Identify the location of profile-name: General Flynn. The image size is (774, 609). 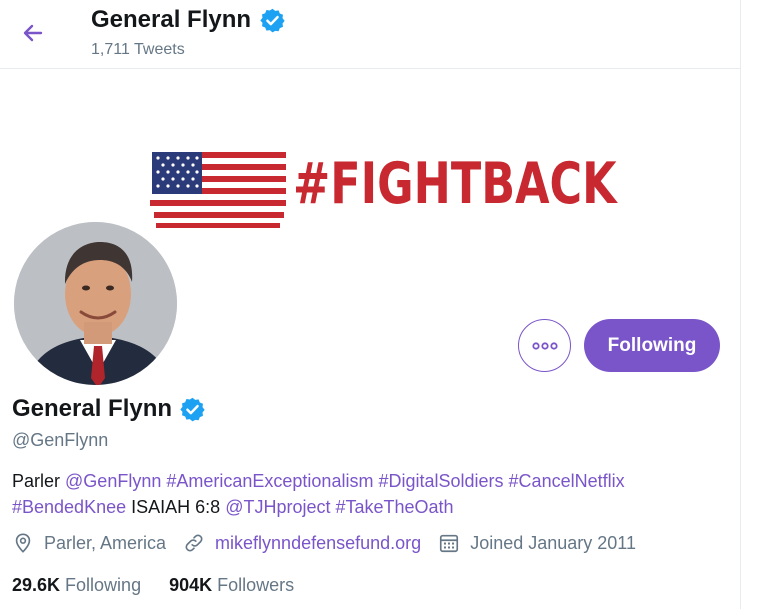
(109, 409).